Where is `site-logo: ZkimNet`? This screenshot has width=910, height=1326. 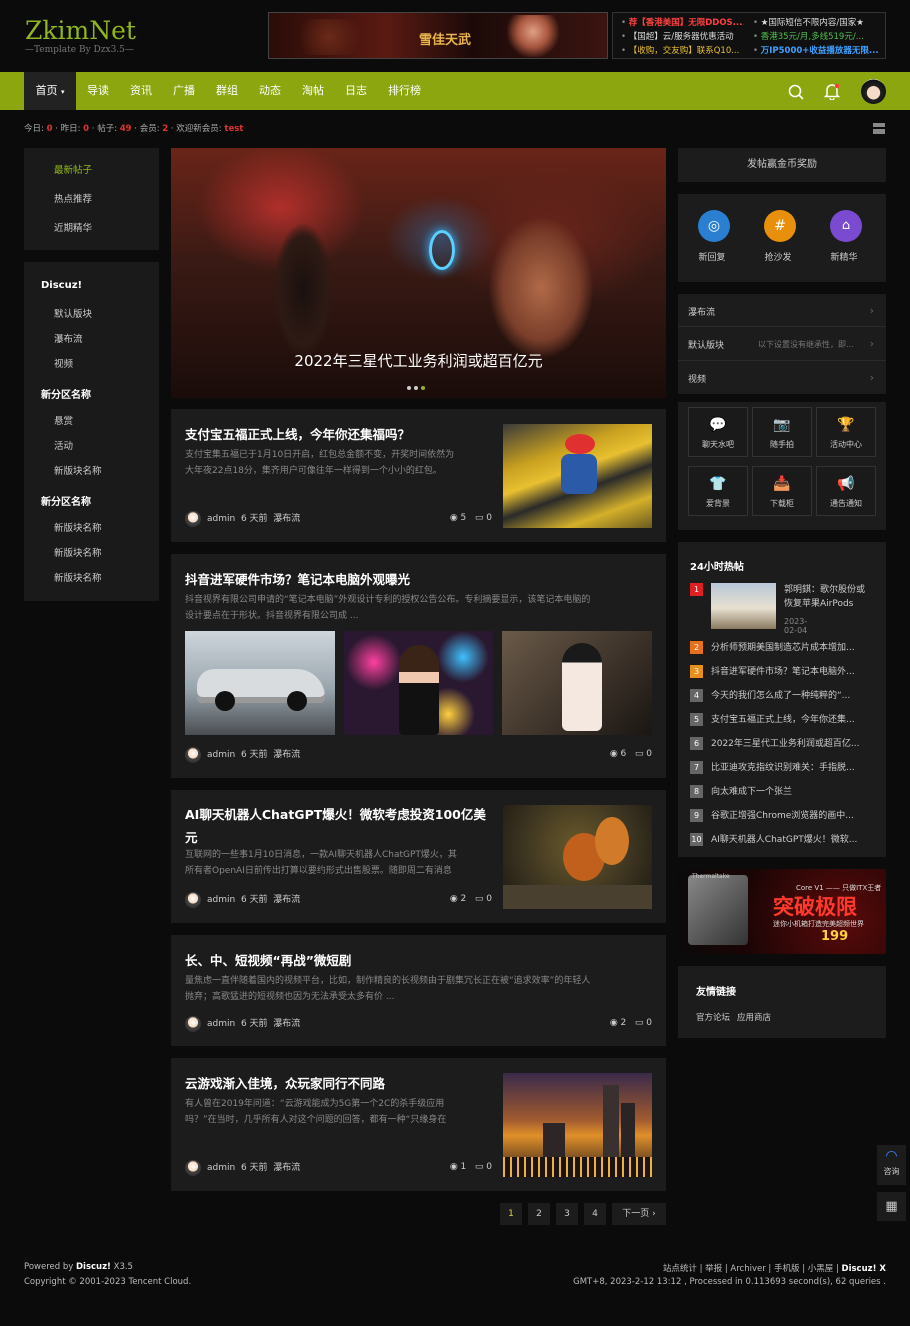
site-logo: ZkimNet is located at coordinates (80, 30).